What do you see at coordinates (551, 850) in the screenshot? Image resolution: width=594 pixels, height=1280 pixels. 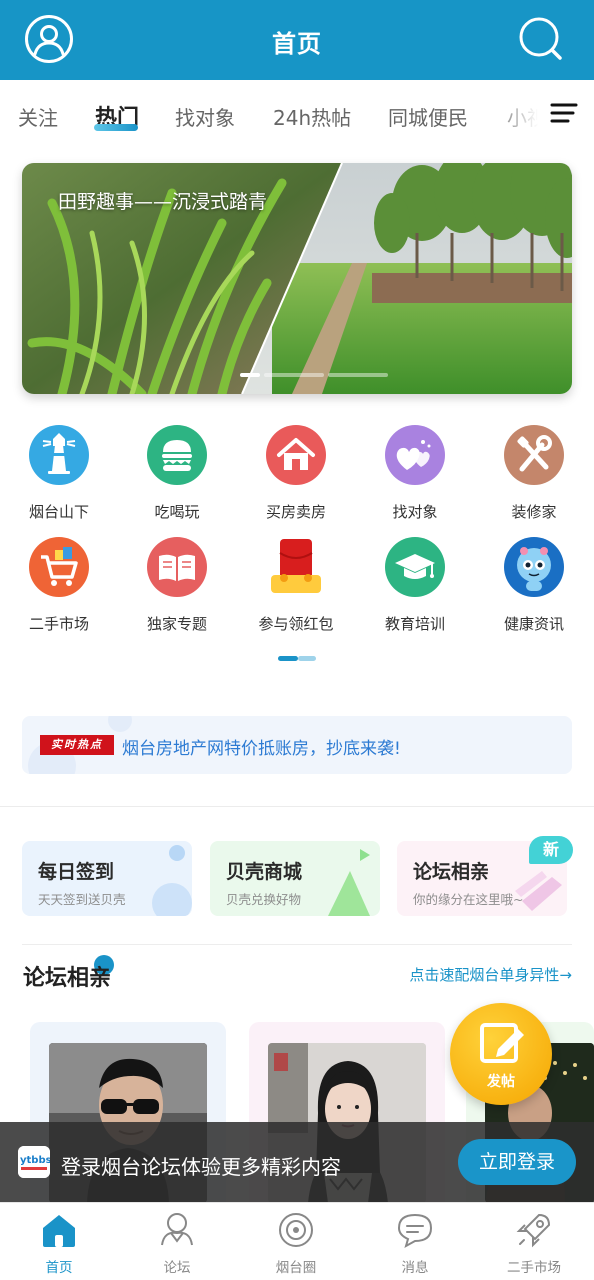 I see `new-badge: 新` at bounding box center [551, 850].